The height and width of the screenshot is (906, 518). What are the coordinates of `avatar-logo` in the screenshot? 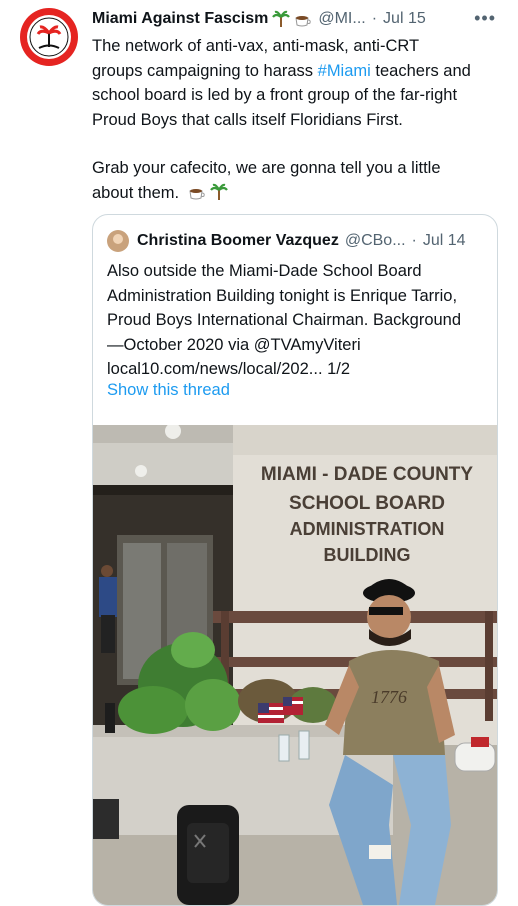 It's located at (49, 37).